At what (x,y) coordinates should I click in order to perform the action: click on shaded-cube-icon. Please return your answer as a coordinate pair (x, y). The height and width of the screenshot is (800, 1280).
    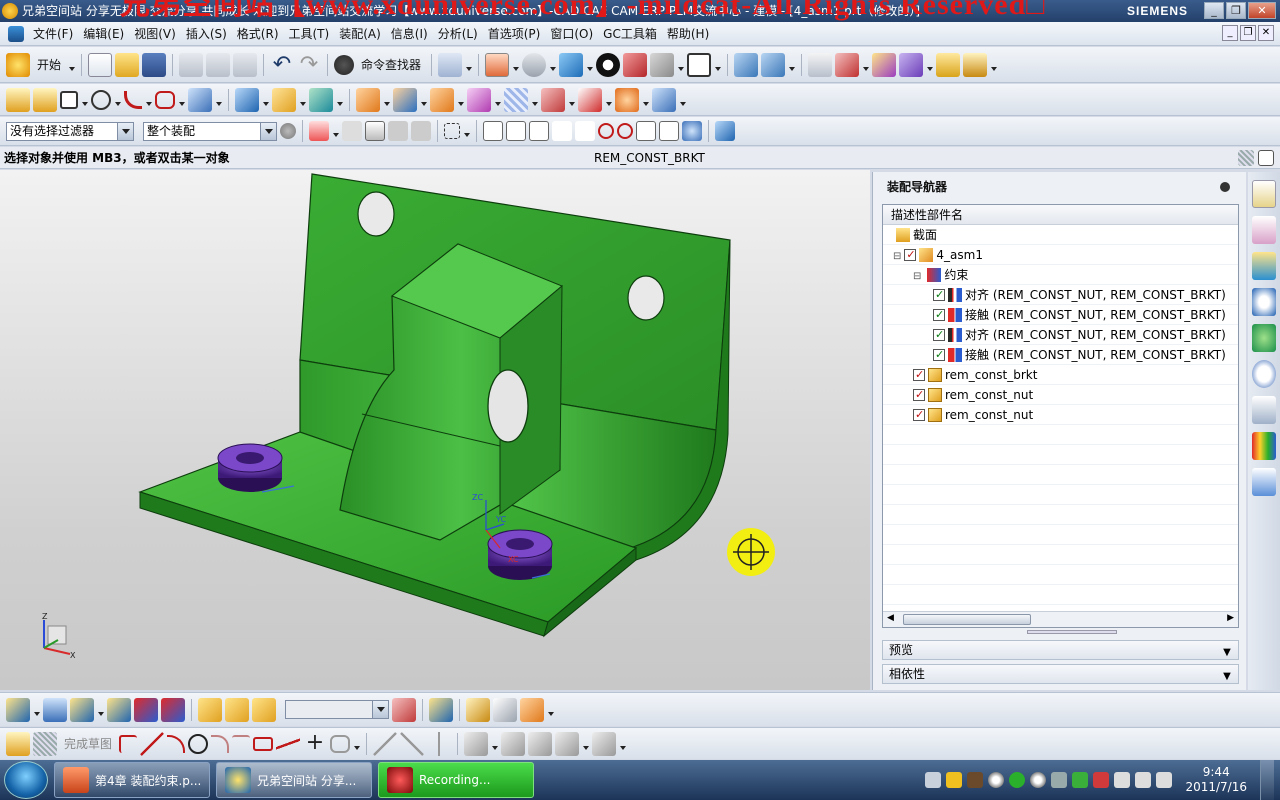
    Looking at the image, I should click on (571, 64).